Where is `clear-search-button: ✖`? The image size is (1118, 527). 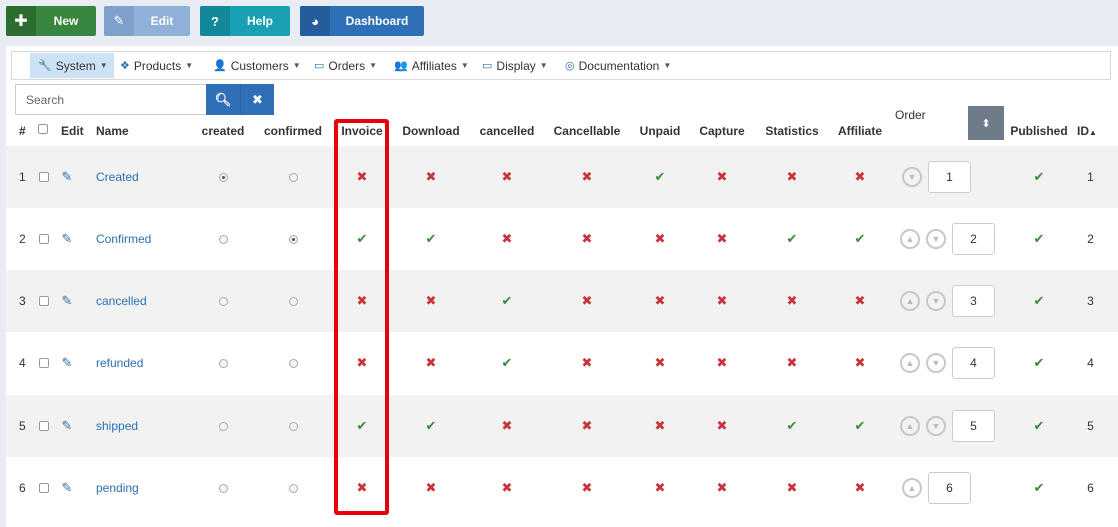 clear-search-button: ✖ is located at coordinates (257, 99).